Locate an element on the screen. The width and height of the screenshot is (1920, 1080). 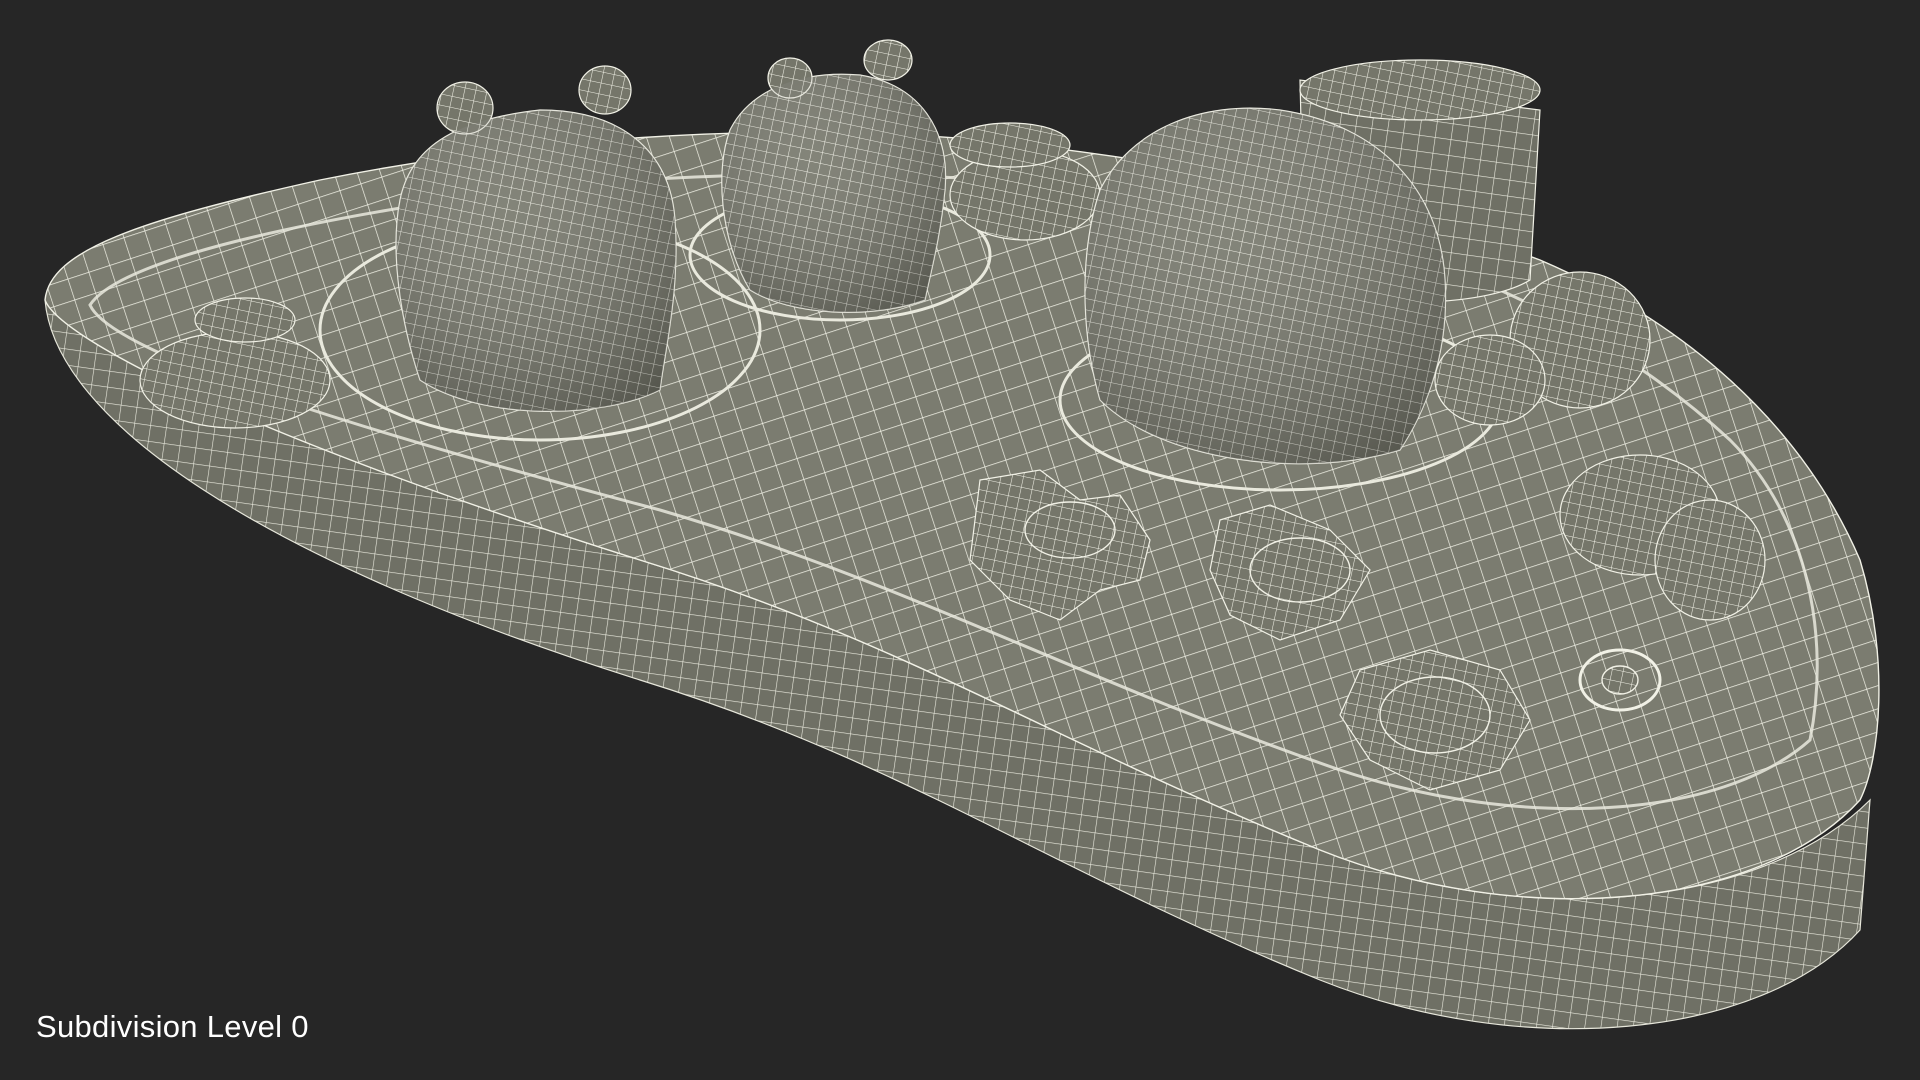
bear-figure-right is located at coordinates (1265, 286).